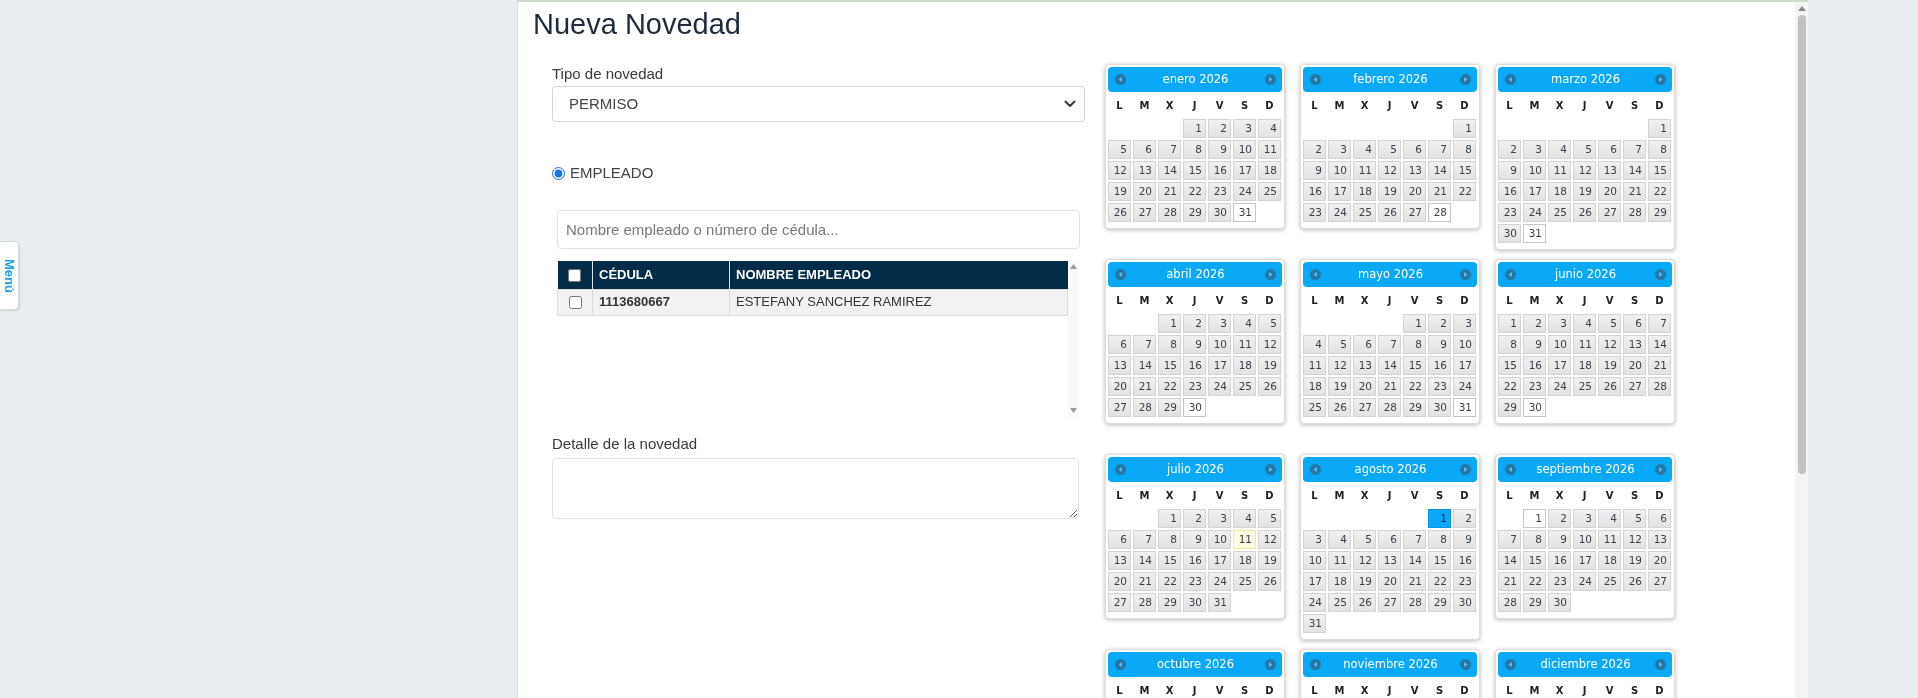 Image resolution: width=1918 pixels, height=698 pixels. Describe the element at coordinates (1659, 149) in the screenshot. I see `calendar-day: 8` at that location.